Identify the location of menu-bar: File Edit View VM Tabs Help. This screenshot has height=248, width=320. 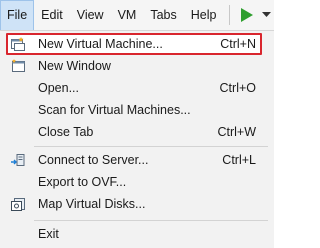
(137, 15).